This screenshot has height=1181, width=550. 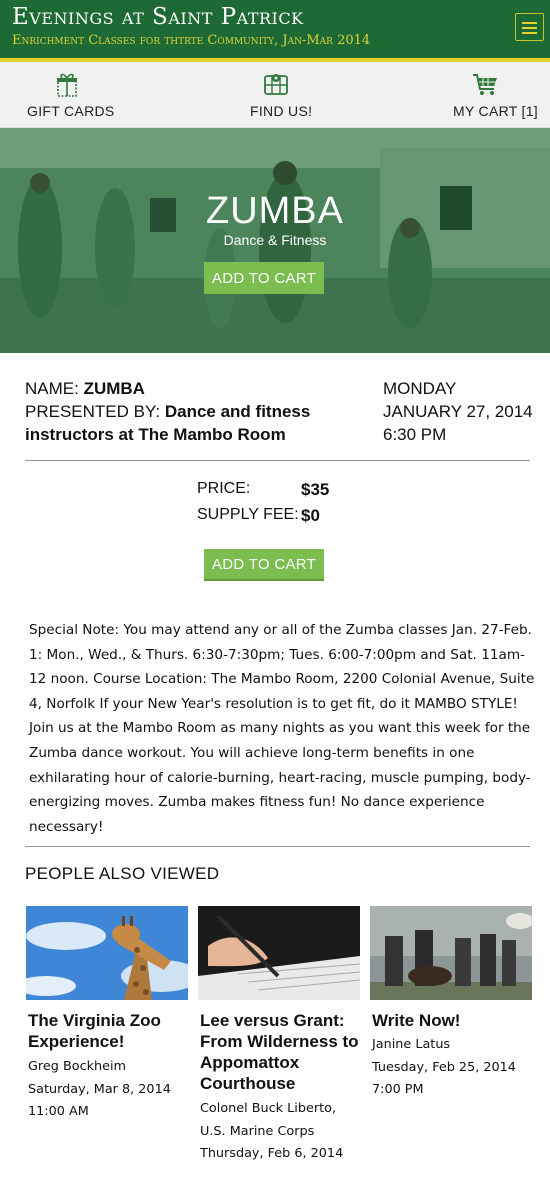 I want to click on writing-hand-image, so click(x=279, y=953).